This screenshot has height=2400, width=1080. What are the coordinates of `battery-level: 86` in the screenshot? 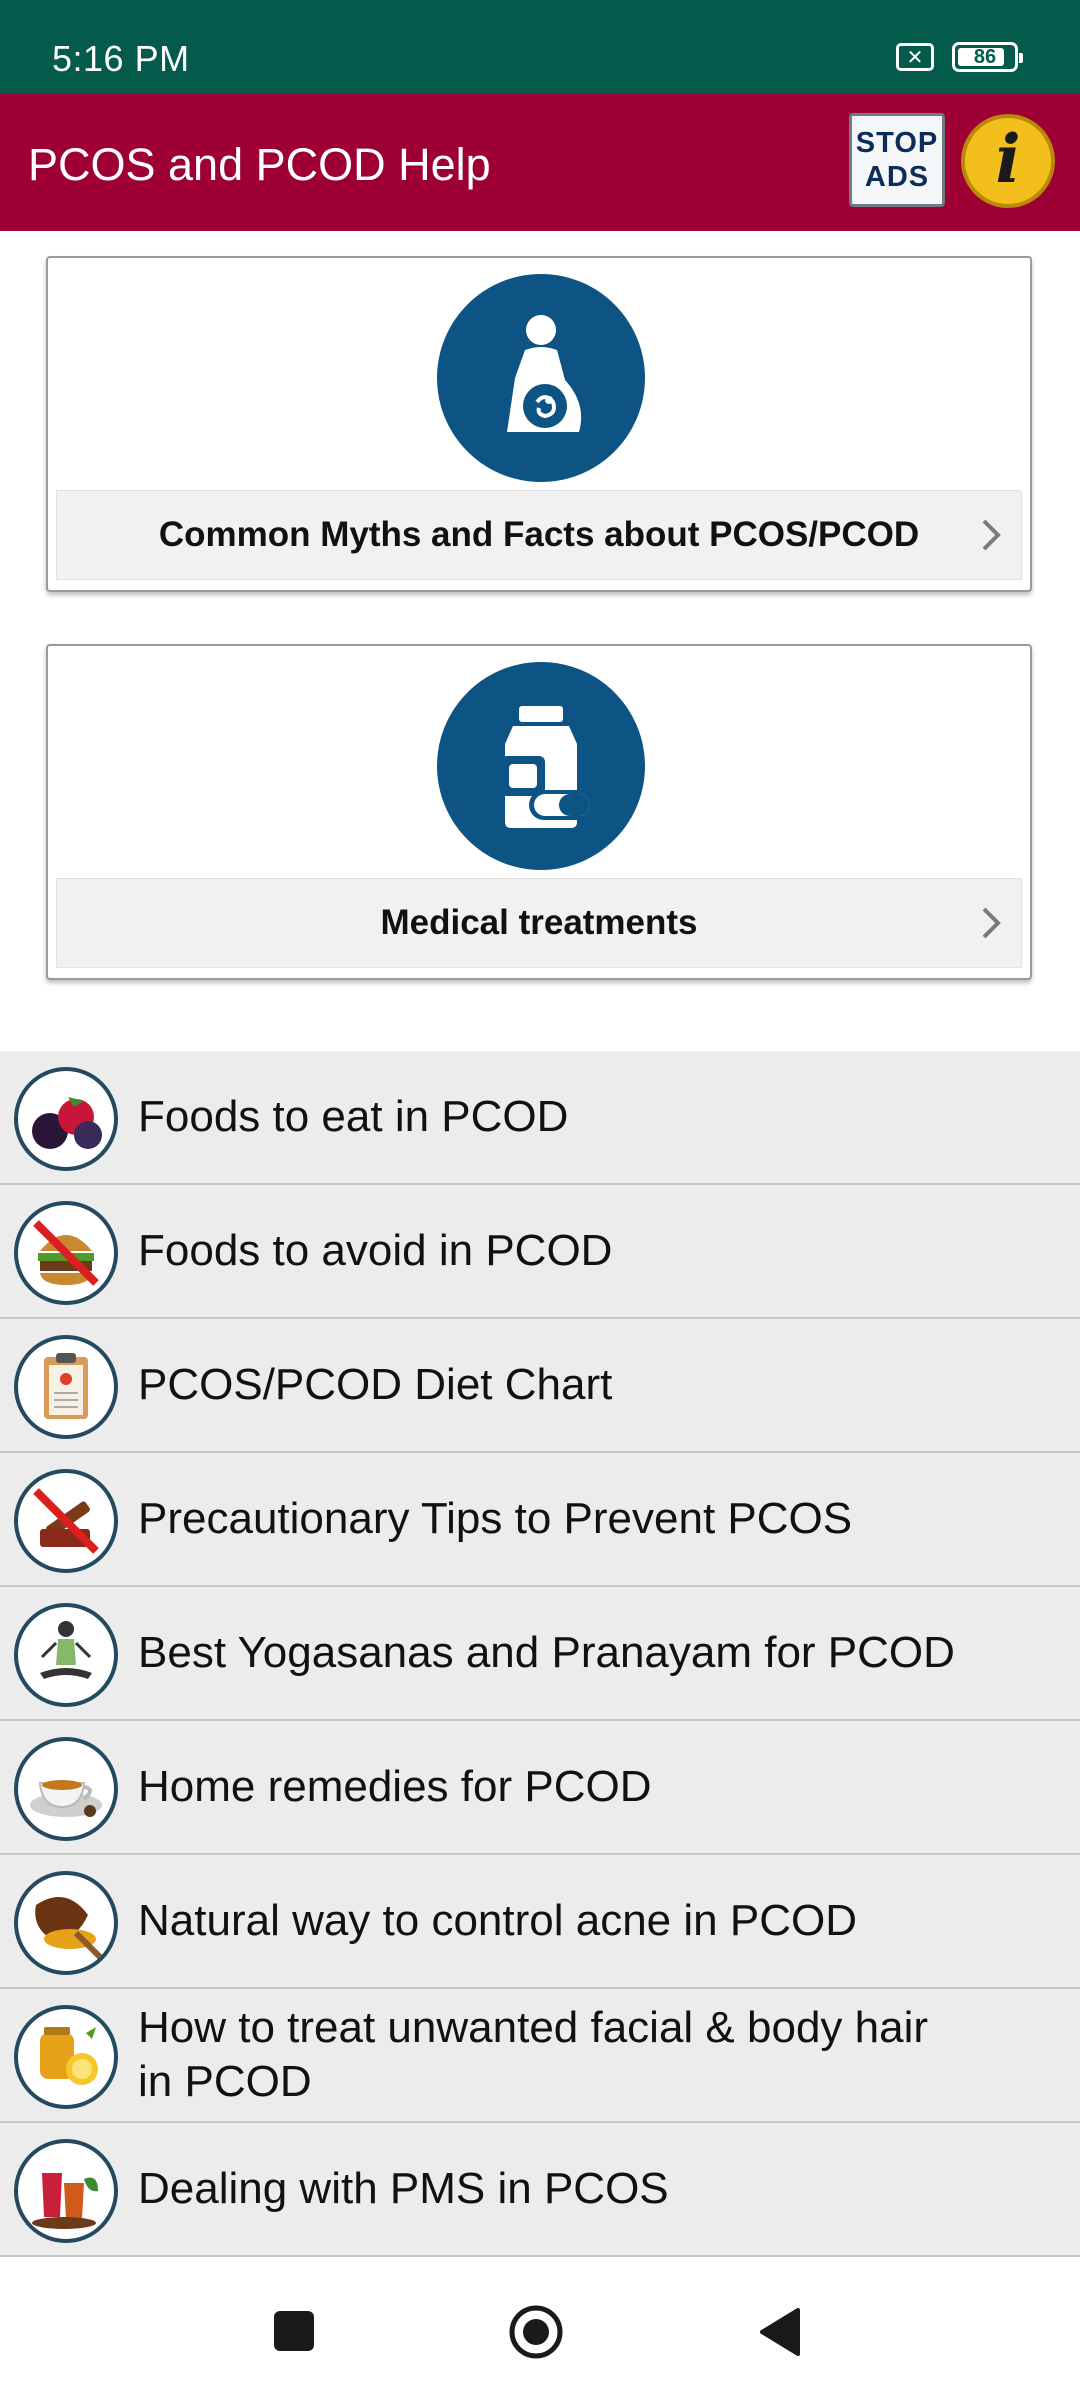 It's located at (985, 56).